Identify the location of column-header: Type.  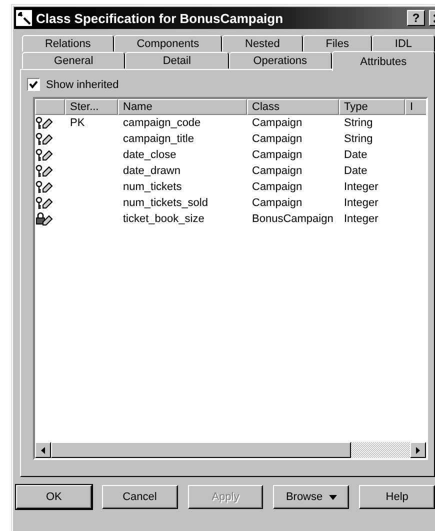
(372, 107).